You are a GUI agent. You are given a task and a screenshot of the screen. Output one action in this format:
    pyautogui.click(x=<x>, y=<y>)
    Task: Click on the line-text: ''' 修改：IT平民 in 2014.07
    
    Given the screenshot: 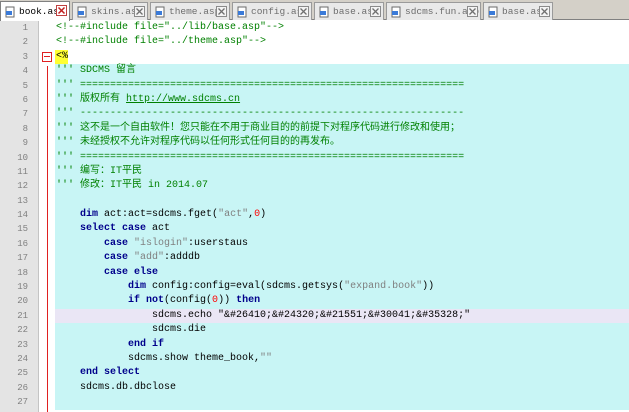 What is the action you would take?
    pyautogui.click(x=342, y=186)
    